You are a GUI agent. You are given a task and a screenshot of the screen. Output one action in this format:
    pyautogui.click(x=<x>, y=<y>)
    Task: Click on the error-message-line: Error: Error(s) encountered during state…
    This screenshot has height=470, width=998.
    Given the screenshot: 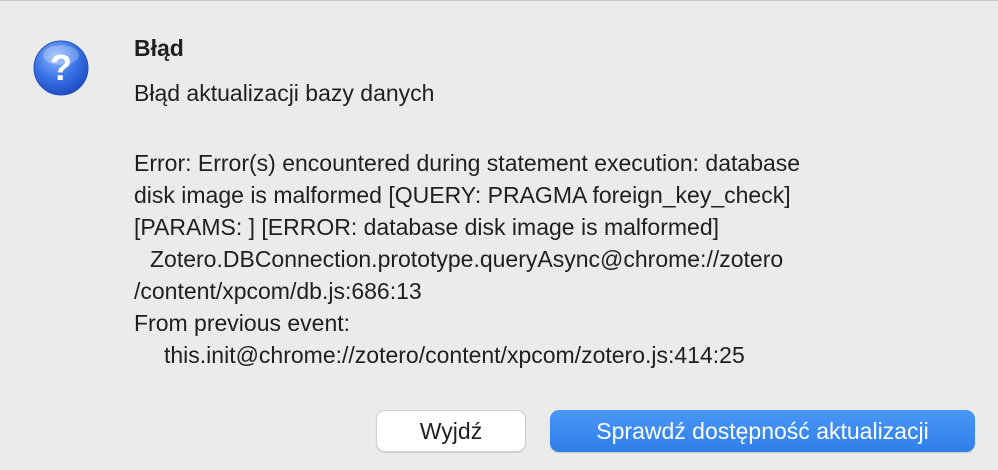 What is the action you would take?
    pyautogui.click(x=467, y=163)
    